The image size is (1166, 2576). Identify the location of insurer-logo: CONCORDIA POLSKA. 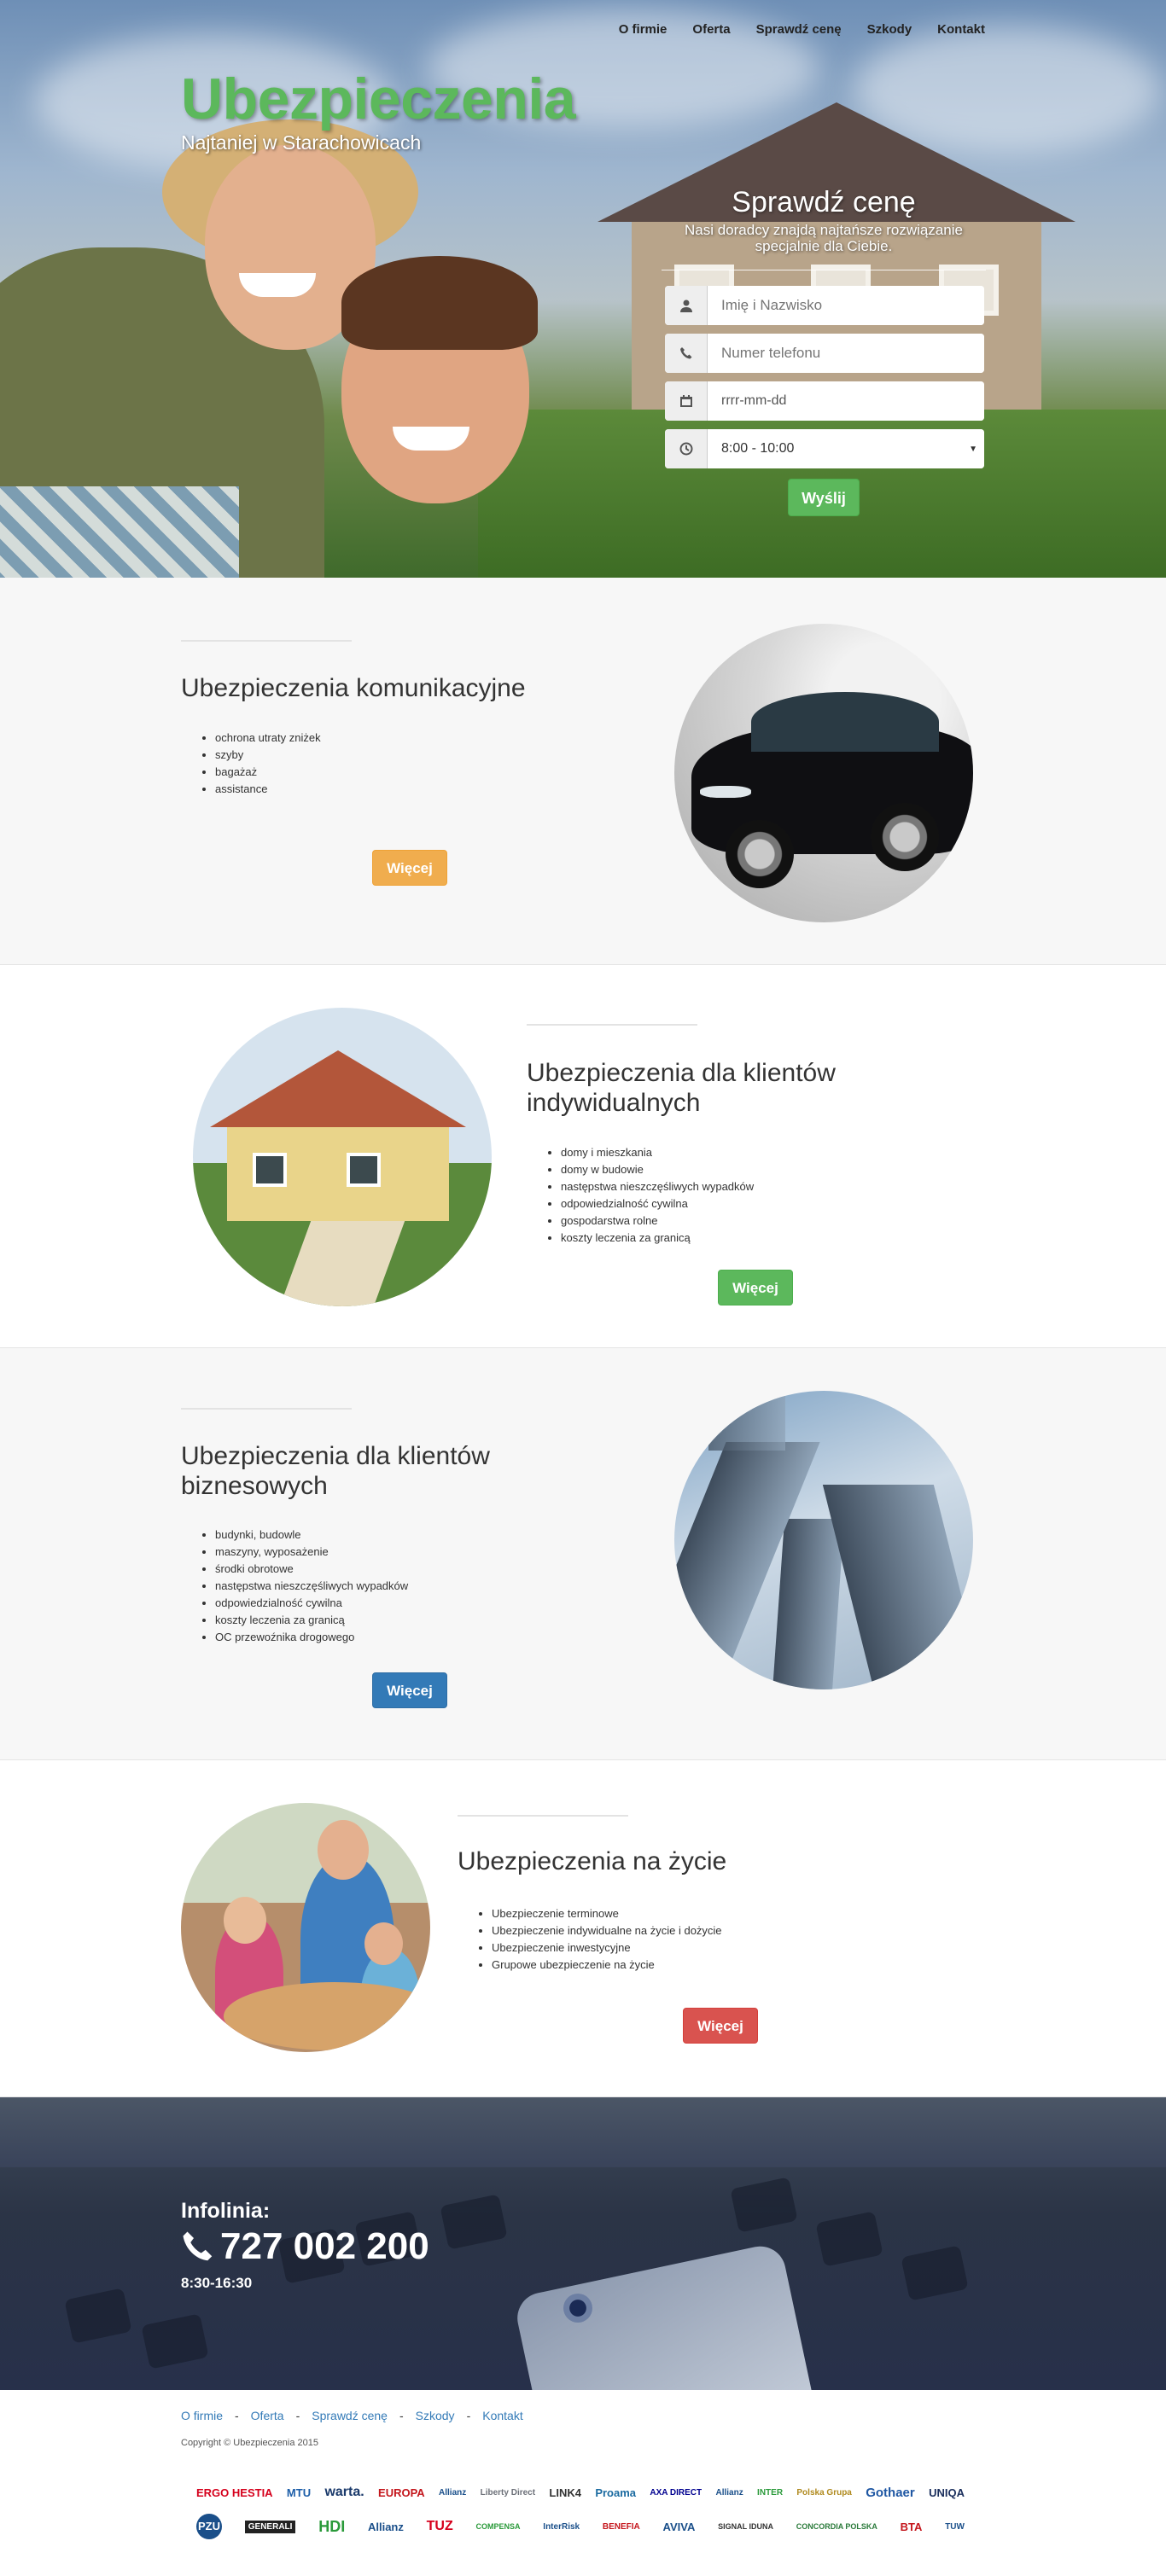
(836, 2526).